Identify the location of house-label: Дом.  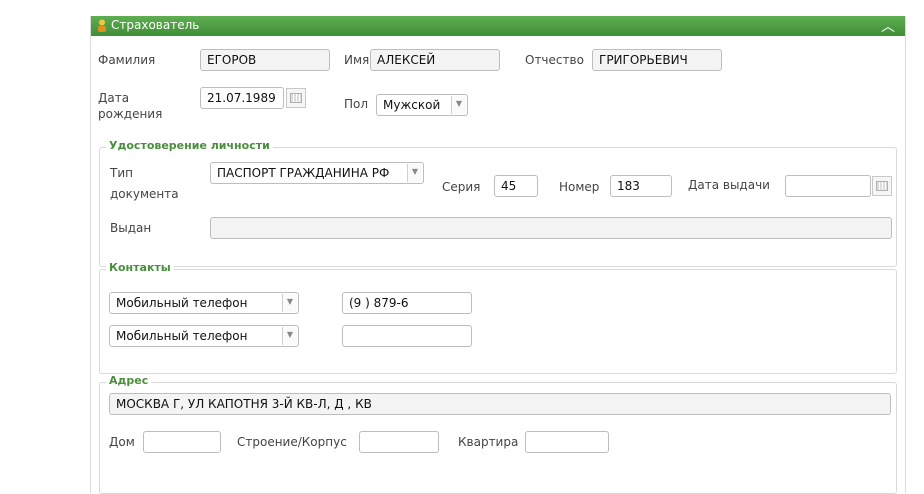
(122, 442).